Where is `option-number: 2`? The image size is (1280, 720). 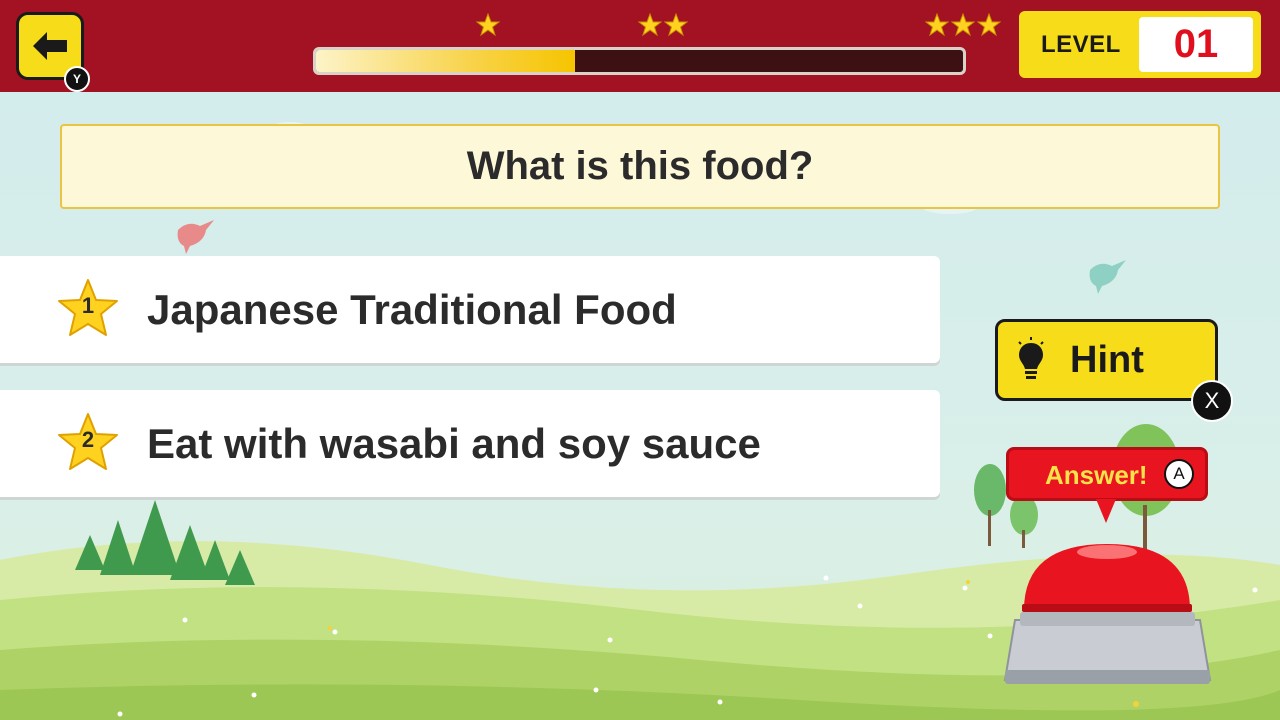 option-number: 2 is located at coordinates (88, 439).